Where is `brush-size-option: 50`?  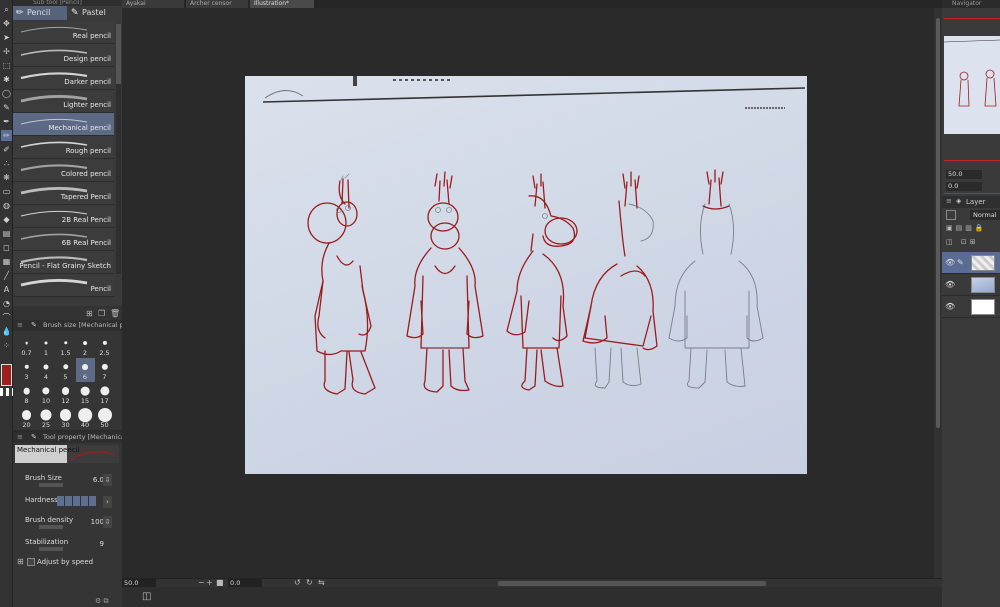 brush-size-option: 50 is located at coordinates (104, 418).